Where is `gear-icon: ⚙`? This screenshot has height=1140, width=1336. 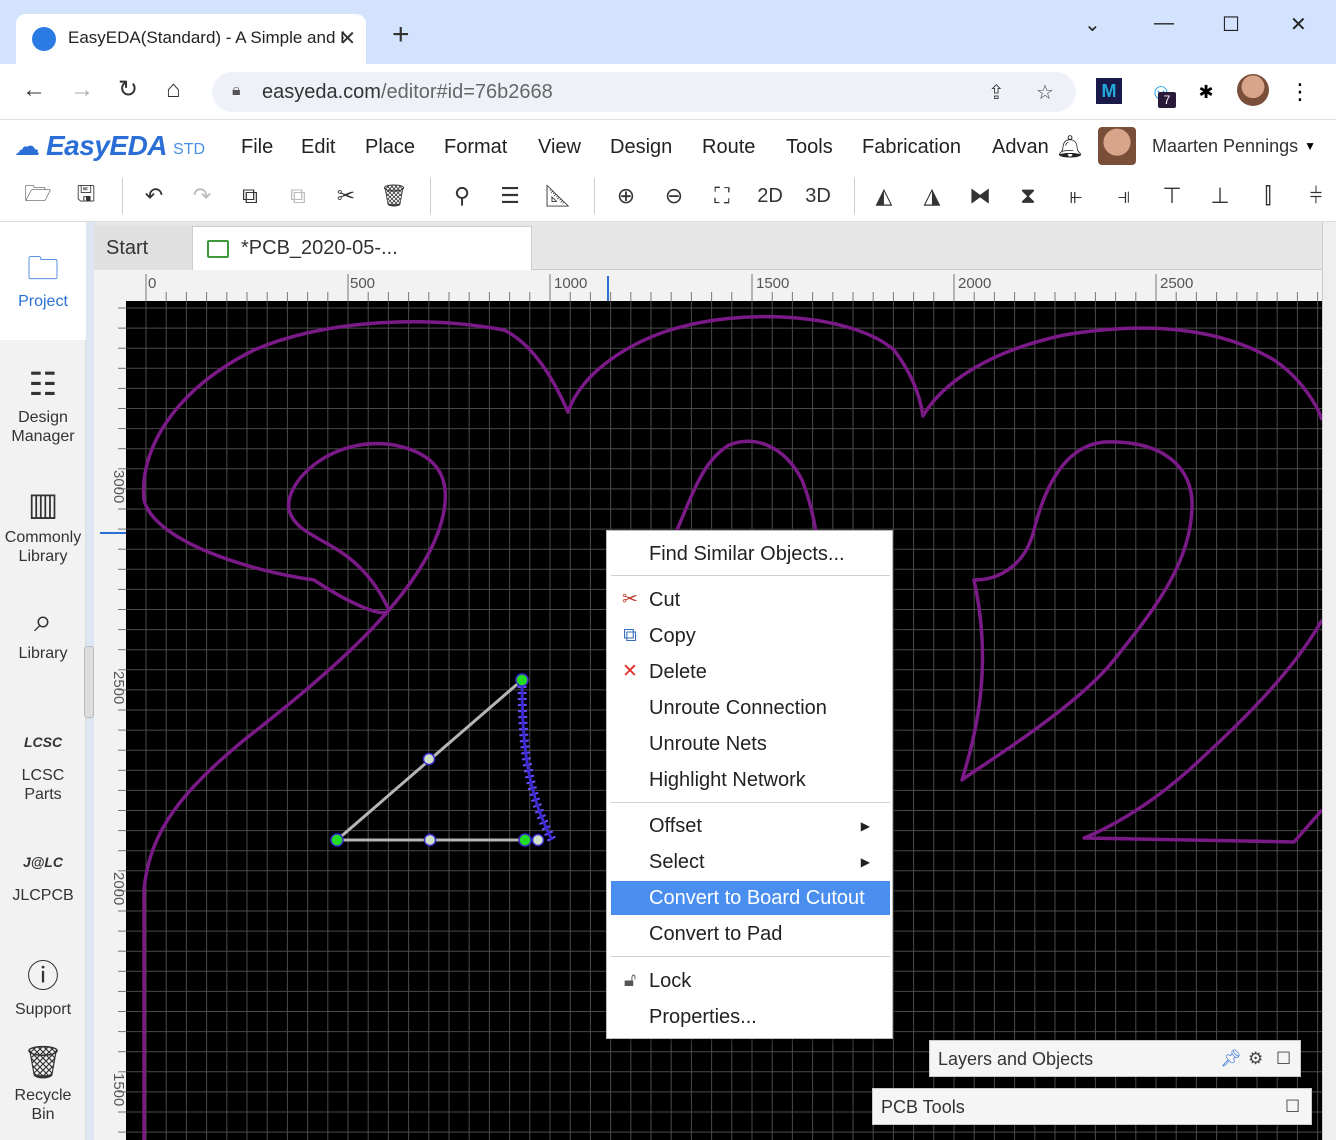
gear-icon: ⚙ is located at coordinates (1255, 1059).